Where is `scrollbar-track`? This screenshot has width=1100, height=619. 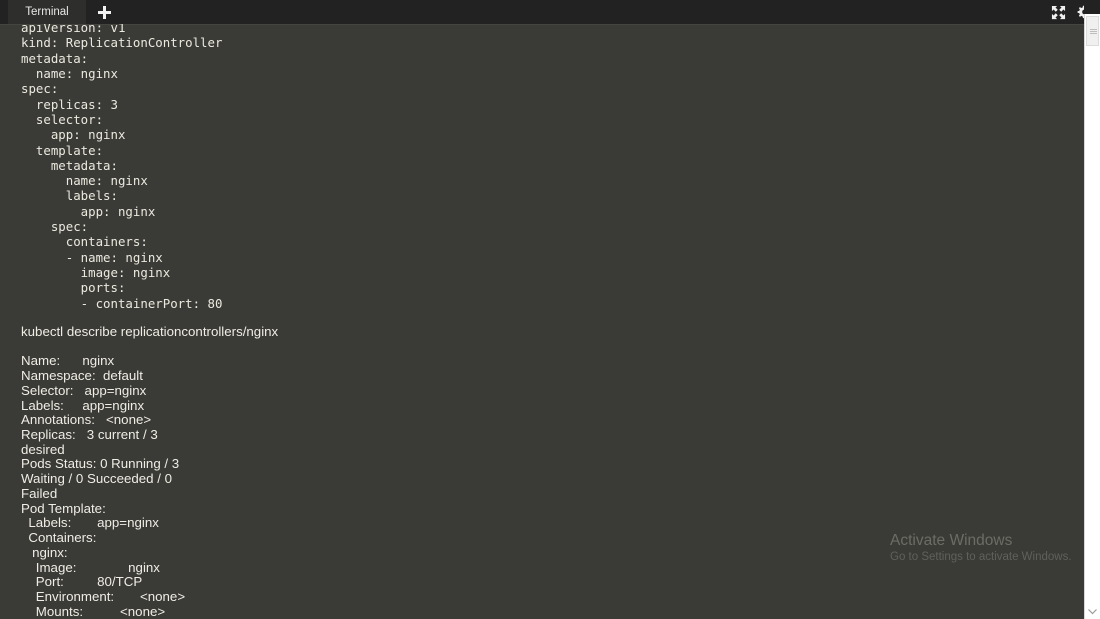 scrollbar-track is located at coordinates (1092, 316).